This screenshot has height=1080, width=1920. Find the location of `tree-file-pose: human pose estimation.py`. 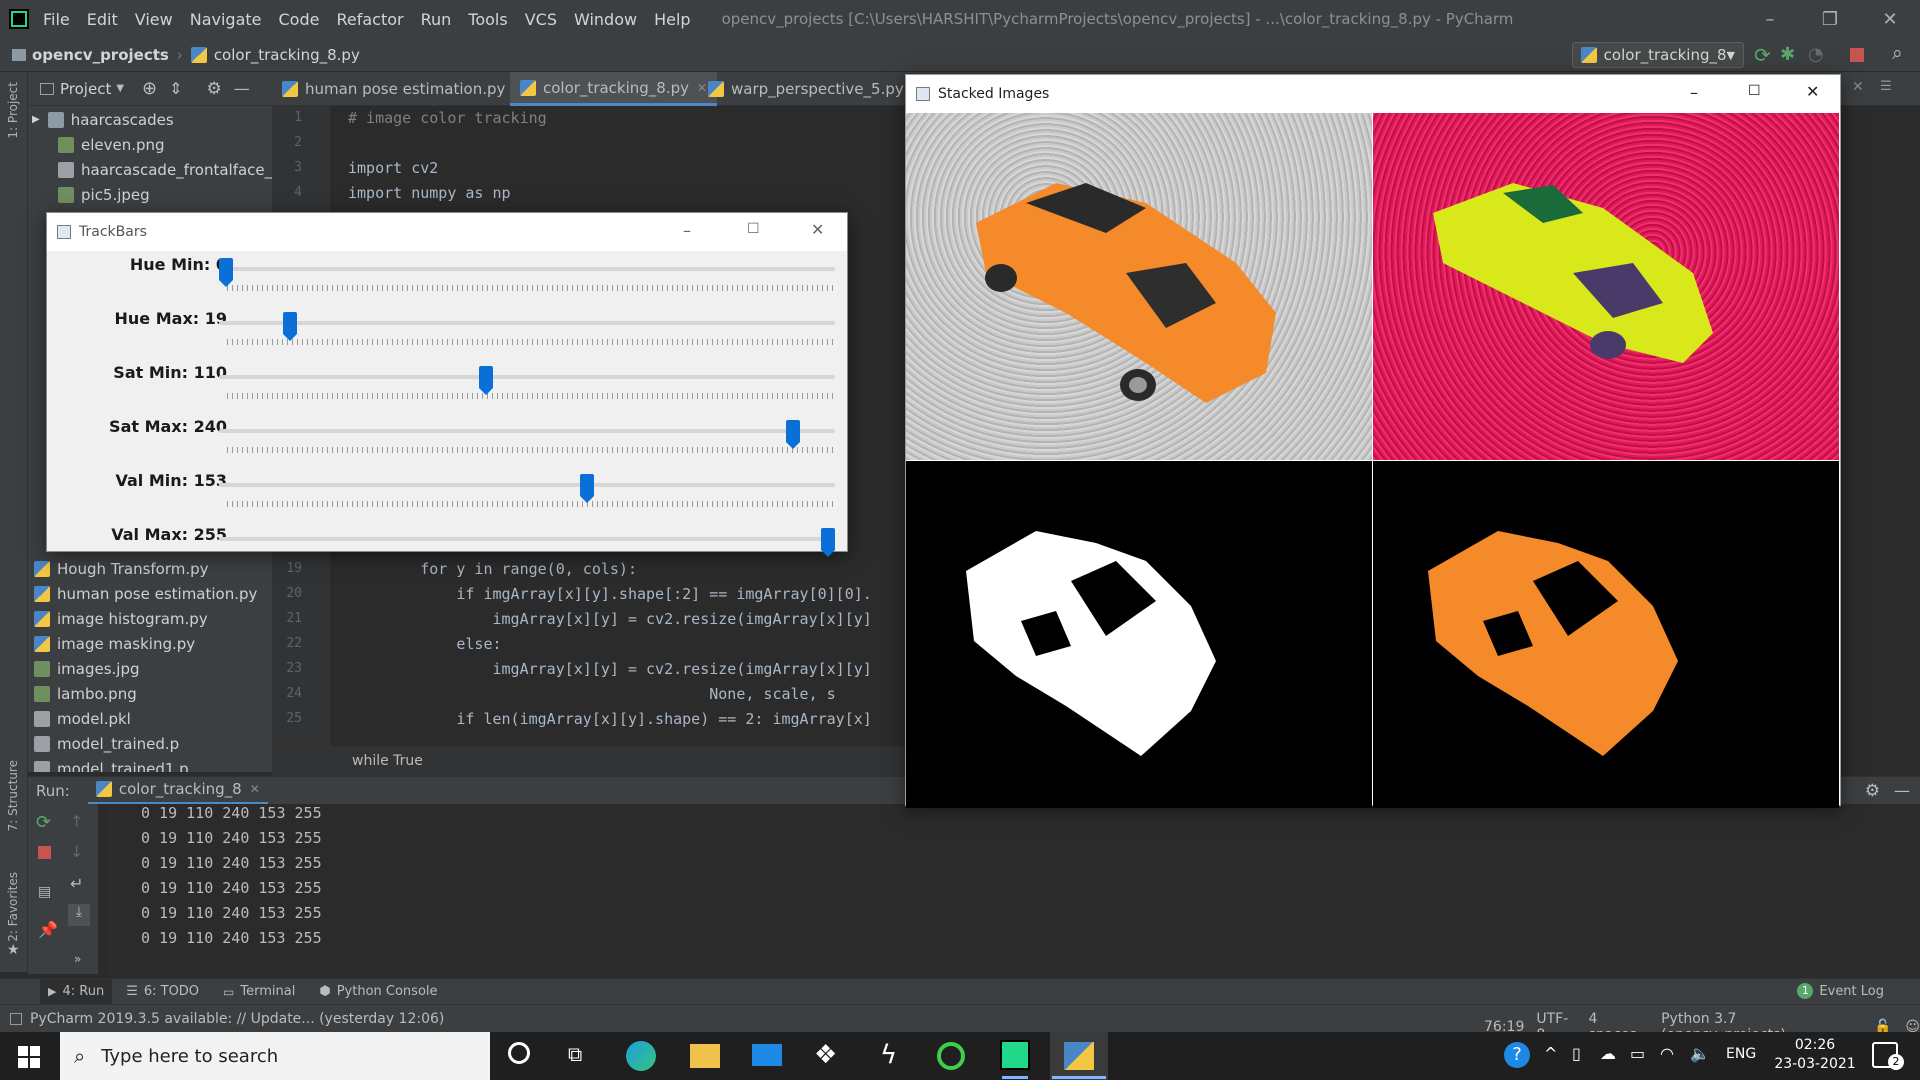

tree-file-pose: human pose estimation.py is located at coordinates (145, 593).